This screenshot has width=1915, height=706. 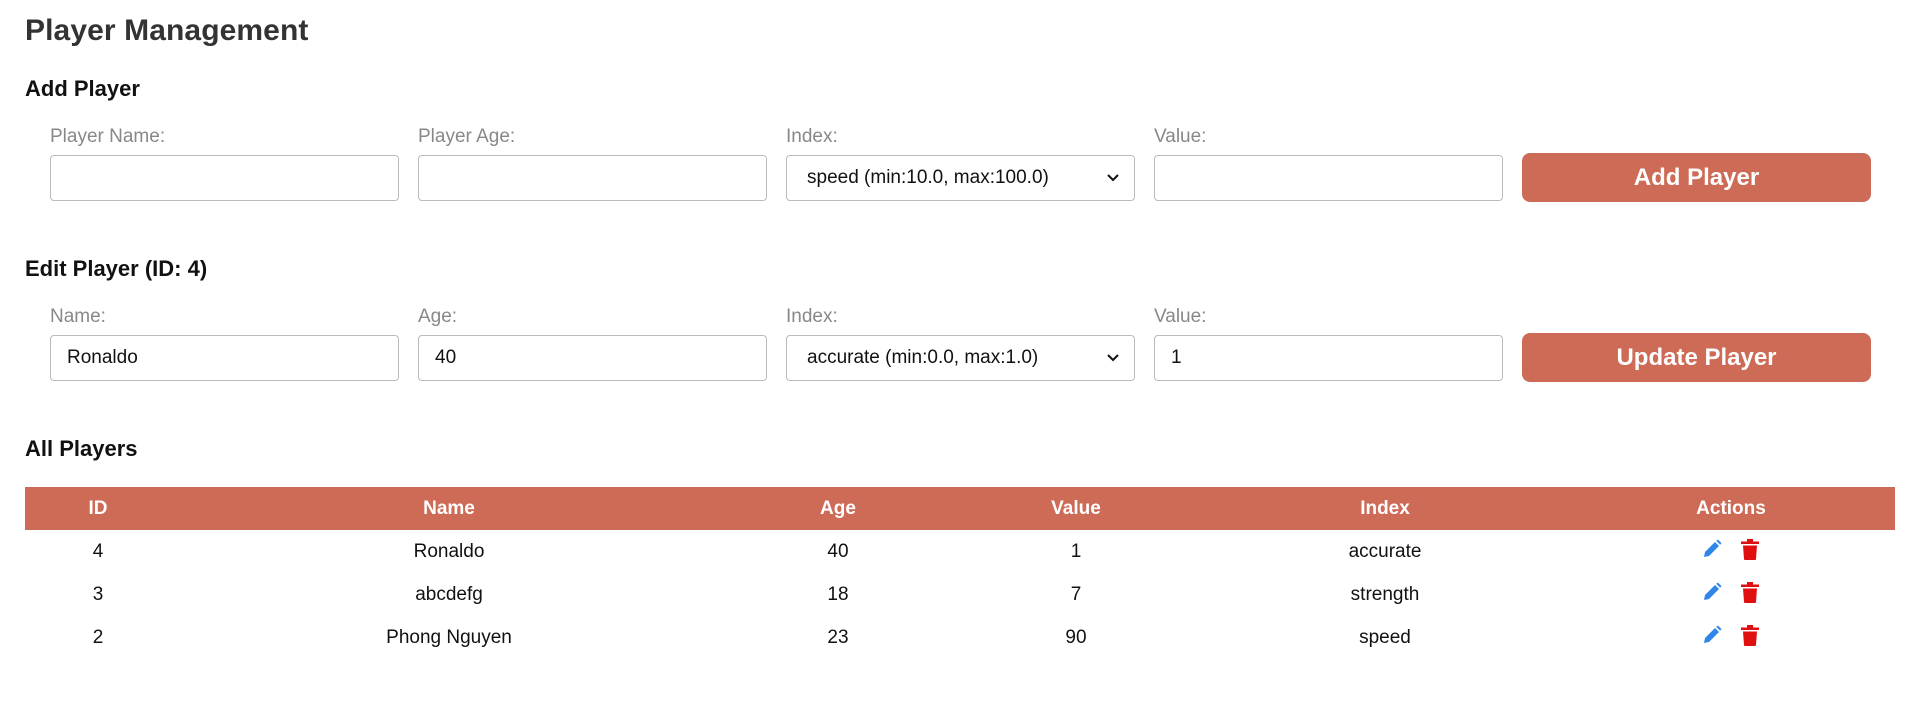 What do you see at coordinates (467, 136) in the screenshot?
I see `player-age-label: Player Age:` at bounding box center [467, 136].